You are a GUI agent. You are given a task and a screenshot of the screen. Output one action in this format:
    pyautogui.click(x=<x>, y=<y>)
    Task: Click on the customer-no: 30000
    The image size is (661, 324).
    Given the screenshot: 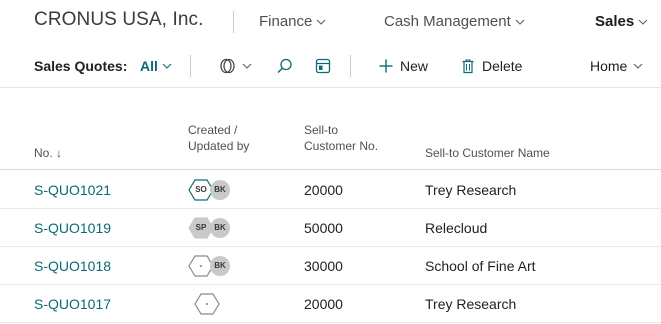 What is the action you would take?
    pyautogui.click(x=323, y=266)
    